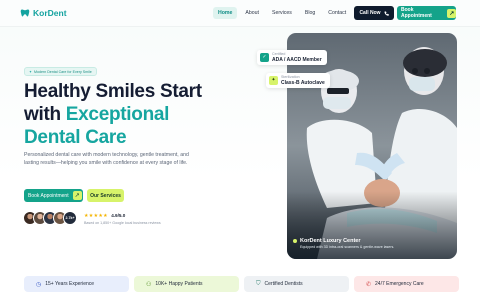  I want to click on headline-line-1: Healthy Smiles Start, so click(113, 91).